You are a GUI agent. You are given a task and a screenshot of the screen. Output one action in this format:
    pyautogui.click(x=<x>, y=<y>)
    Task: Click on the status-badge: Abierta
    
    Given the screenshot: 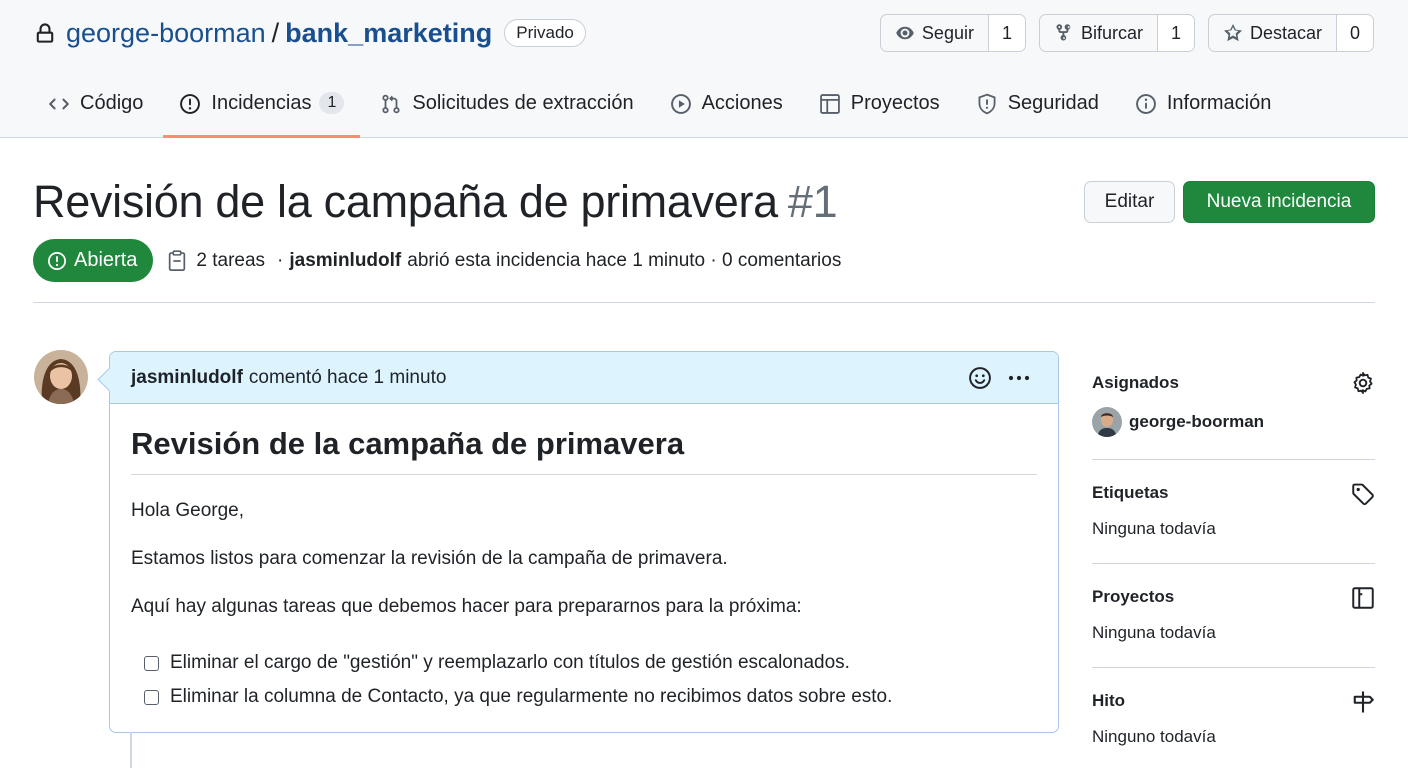 What is the action you would take?
    pyautogui.click(x=93, y=260)
    